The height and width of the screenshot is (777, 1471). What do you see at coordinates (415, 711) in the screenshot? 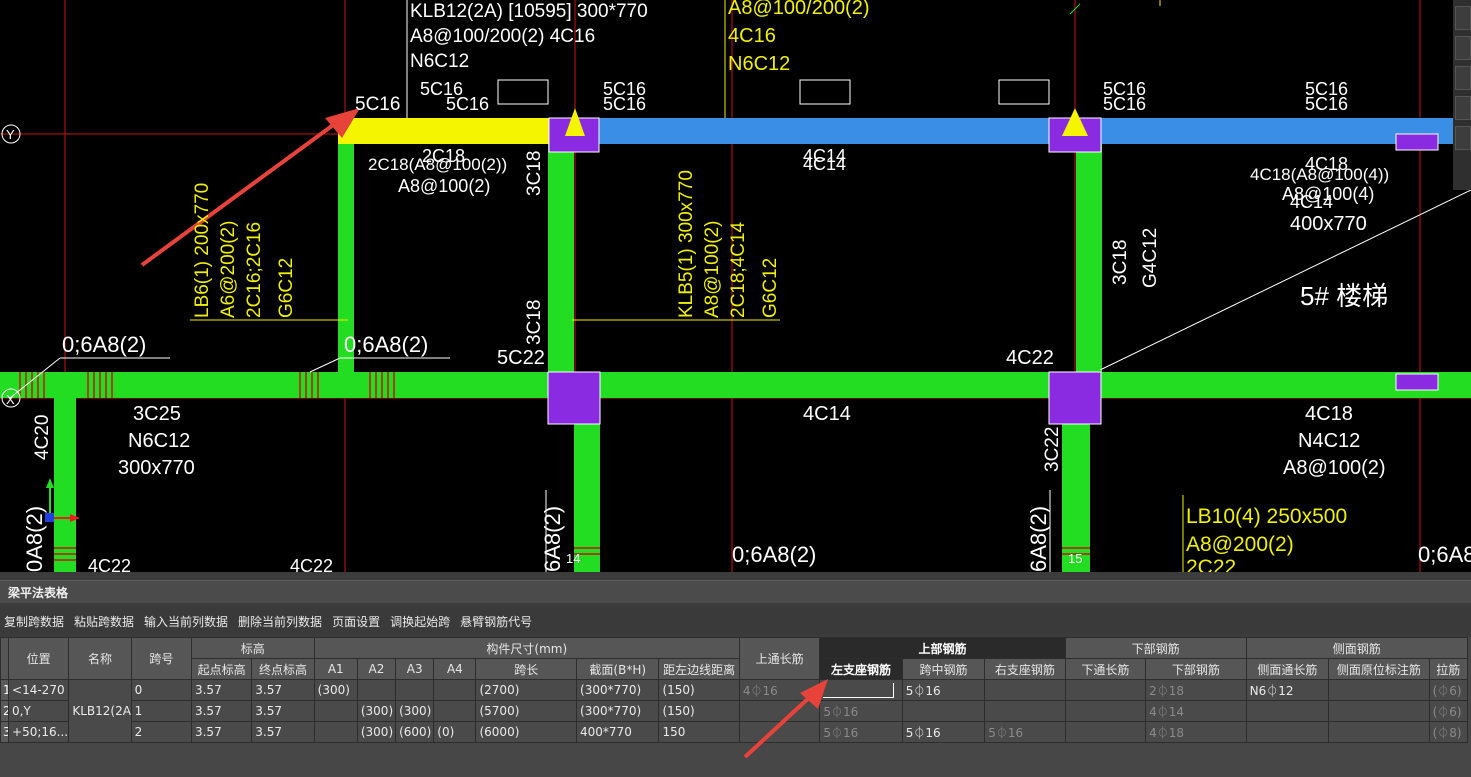
I see `cell-a3: (300)` at bounding box center [415, 711].